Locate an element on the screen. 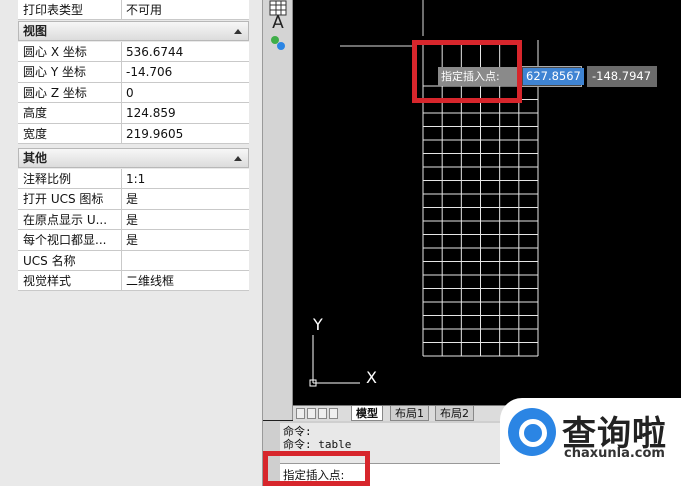 This screenshot has height=486, width=681. ucs-icon is located at coordinates (334, 361).